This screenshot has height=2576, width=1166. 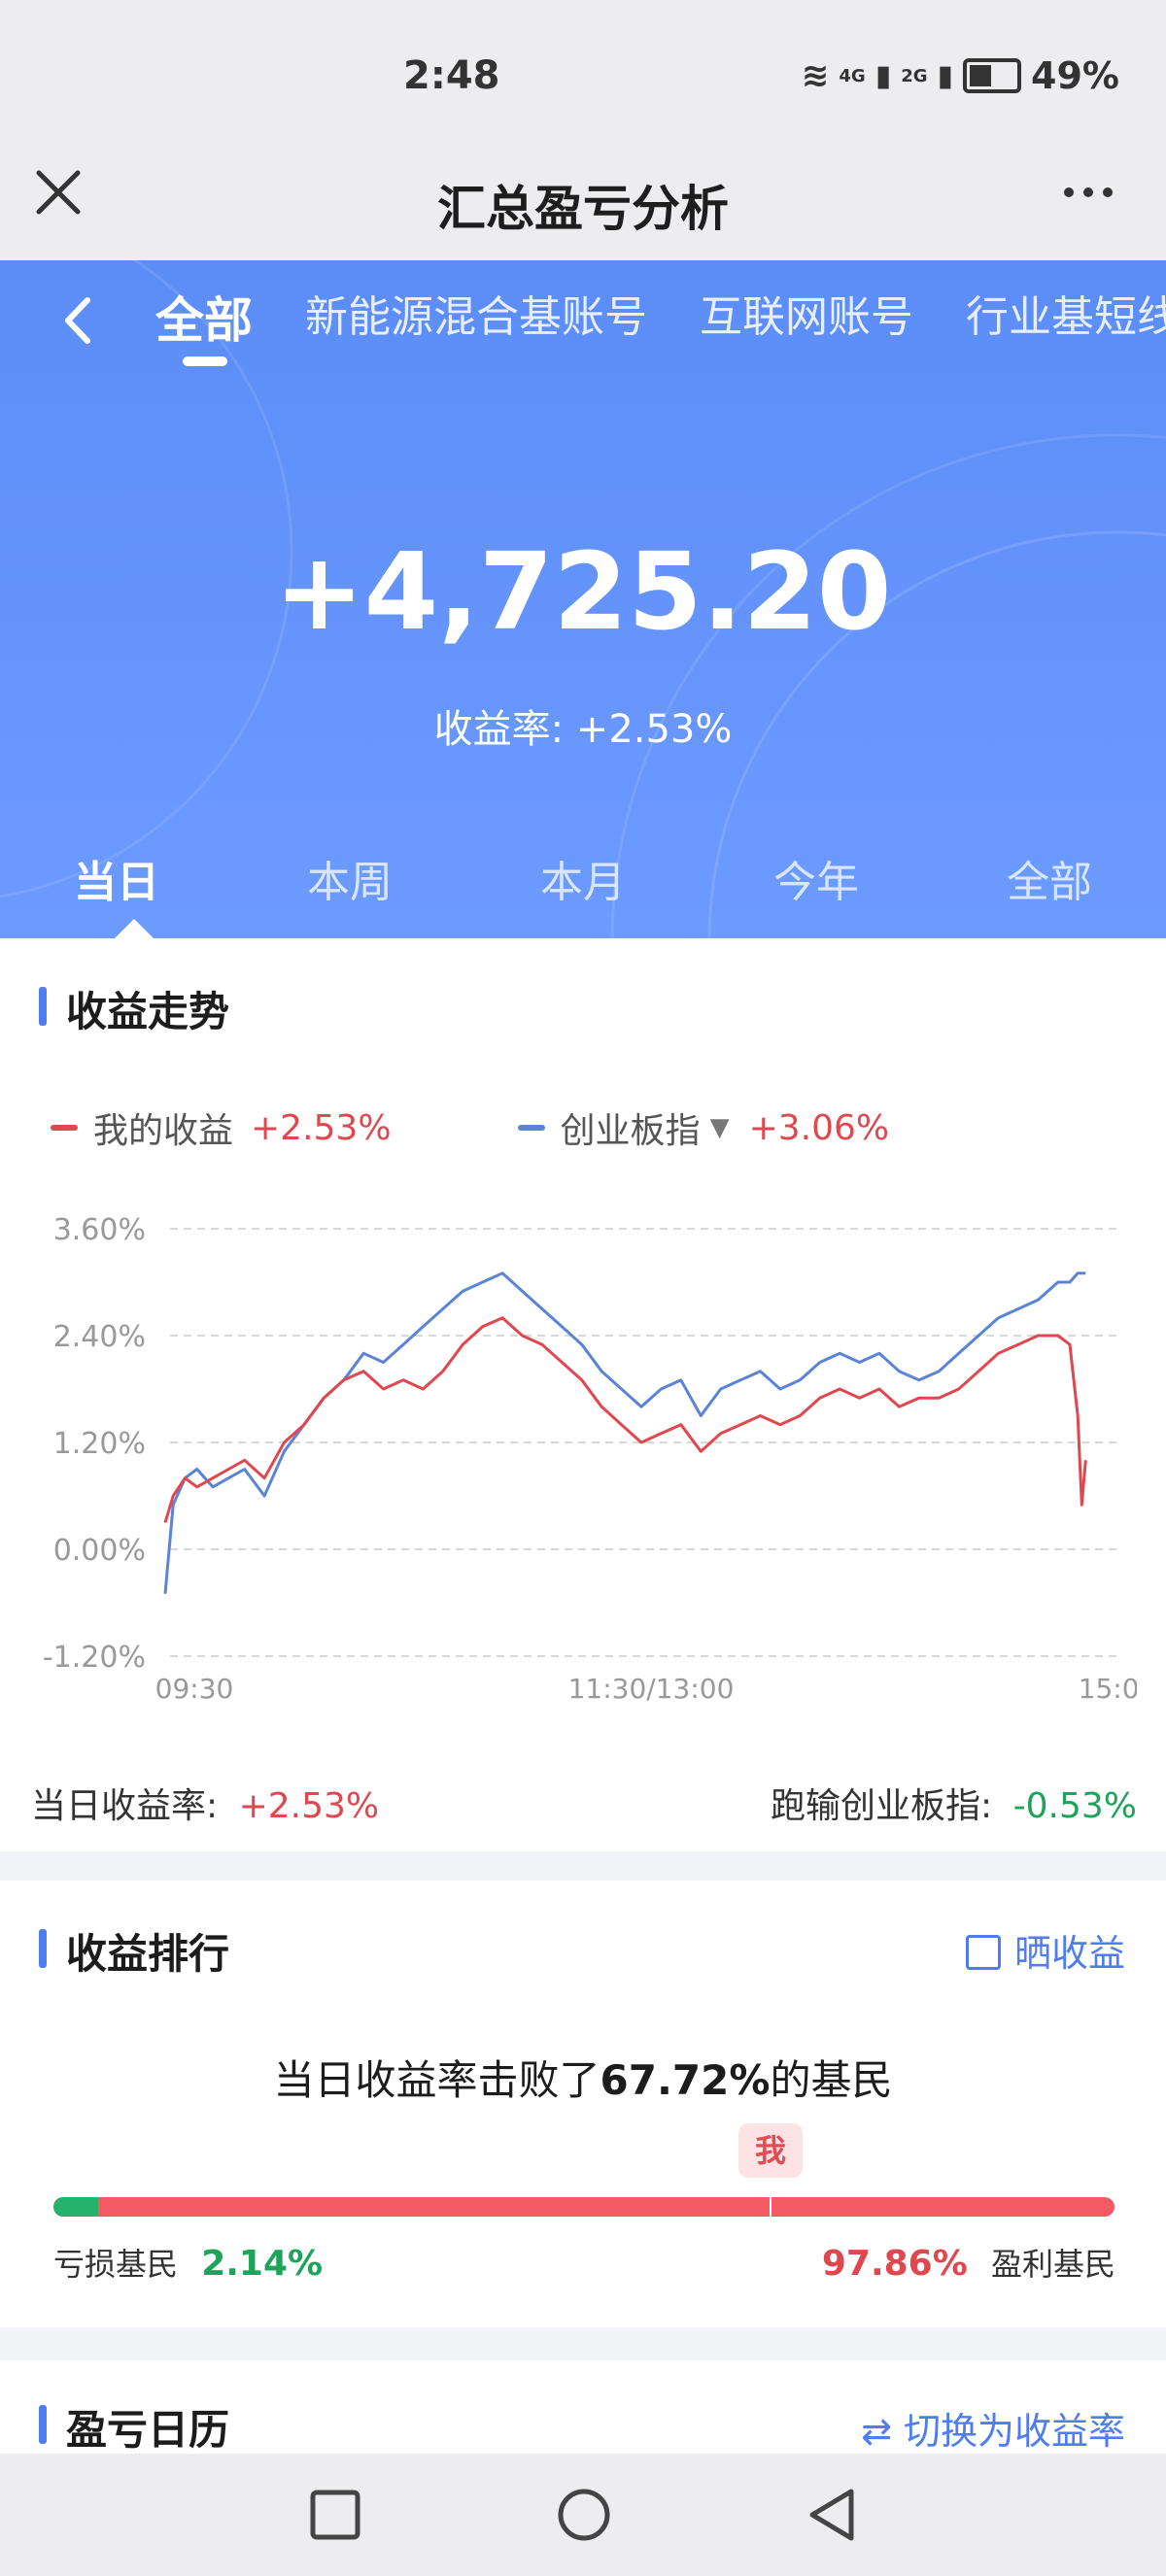 What do you see at coordinates (1108, 1689) in the screenshot?
I see `x-tick-label: 15:00` at bounding box center [1108, 1689].